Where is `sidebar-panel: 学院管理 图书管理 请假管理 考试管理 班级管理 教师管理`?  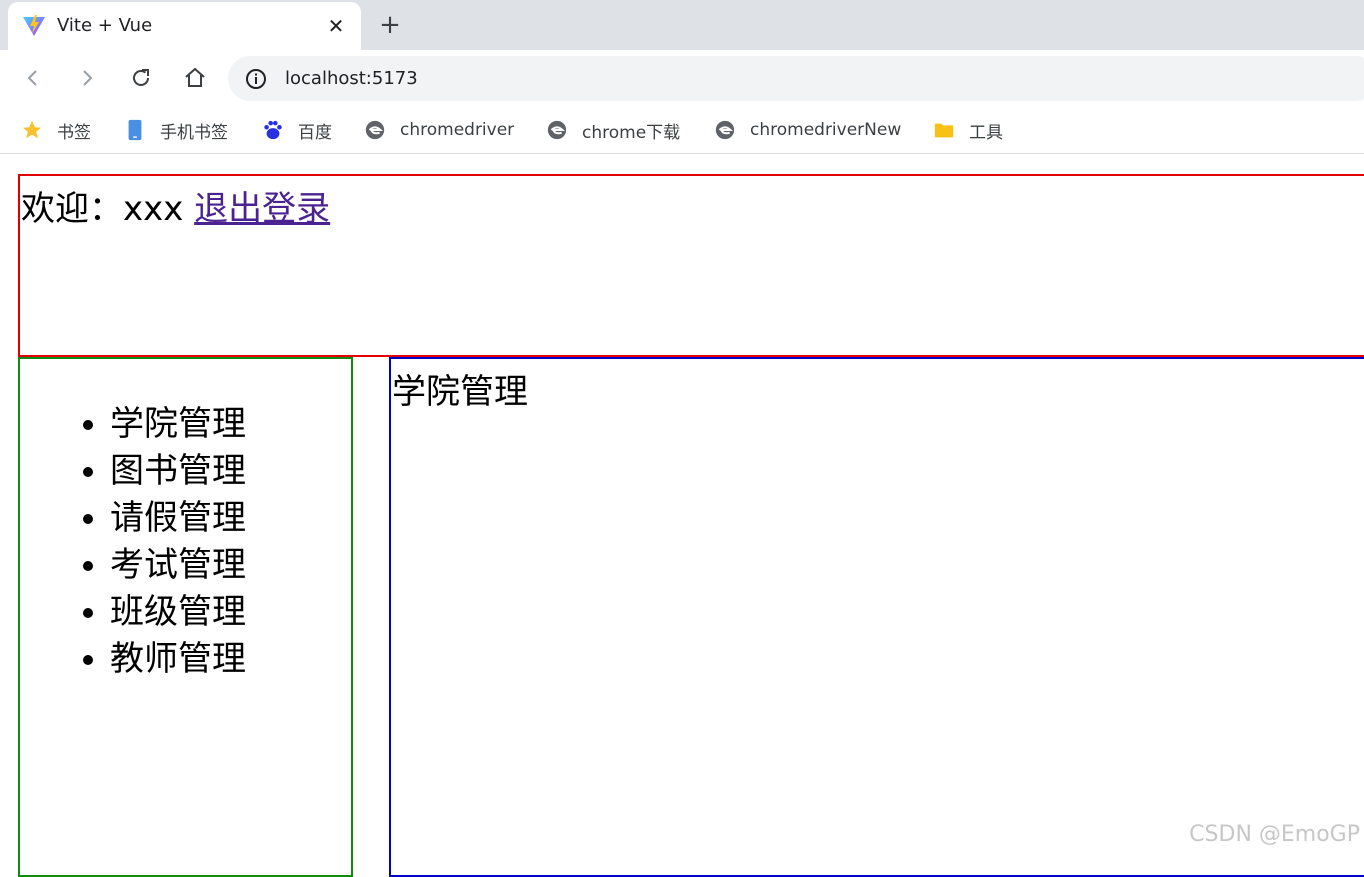 sidebar-panel: 学院管理 图书管理 请假管理 考试管理 班级管理 教师管理 is located at coordinates (185, 617).